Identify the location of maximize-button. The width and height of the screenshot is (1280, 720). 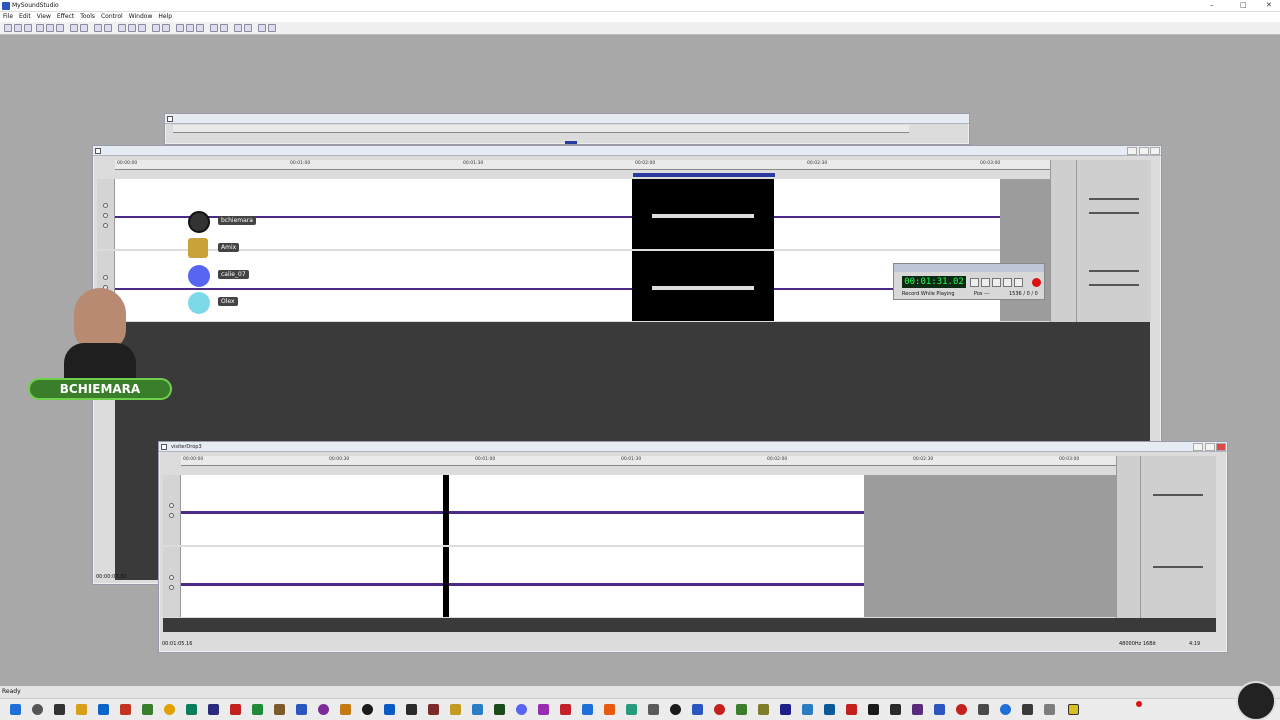
(1144, 151).